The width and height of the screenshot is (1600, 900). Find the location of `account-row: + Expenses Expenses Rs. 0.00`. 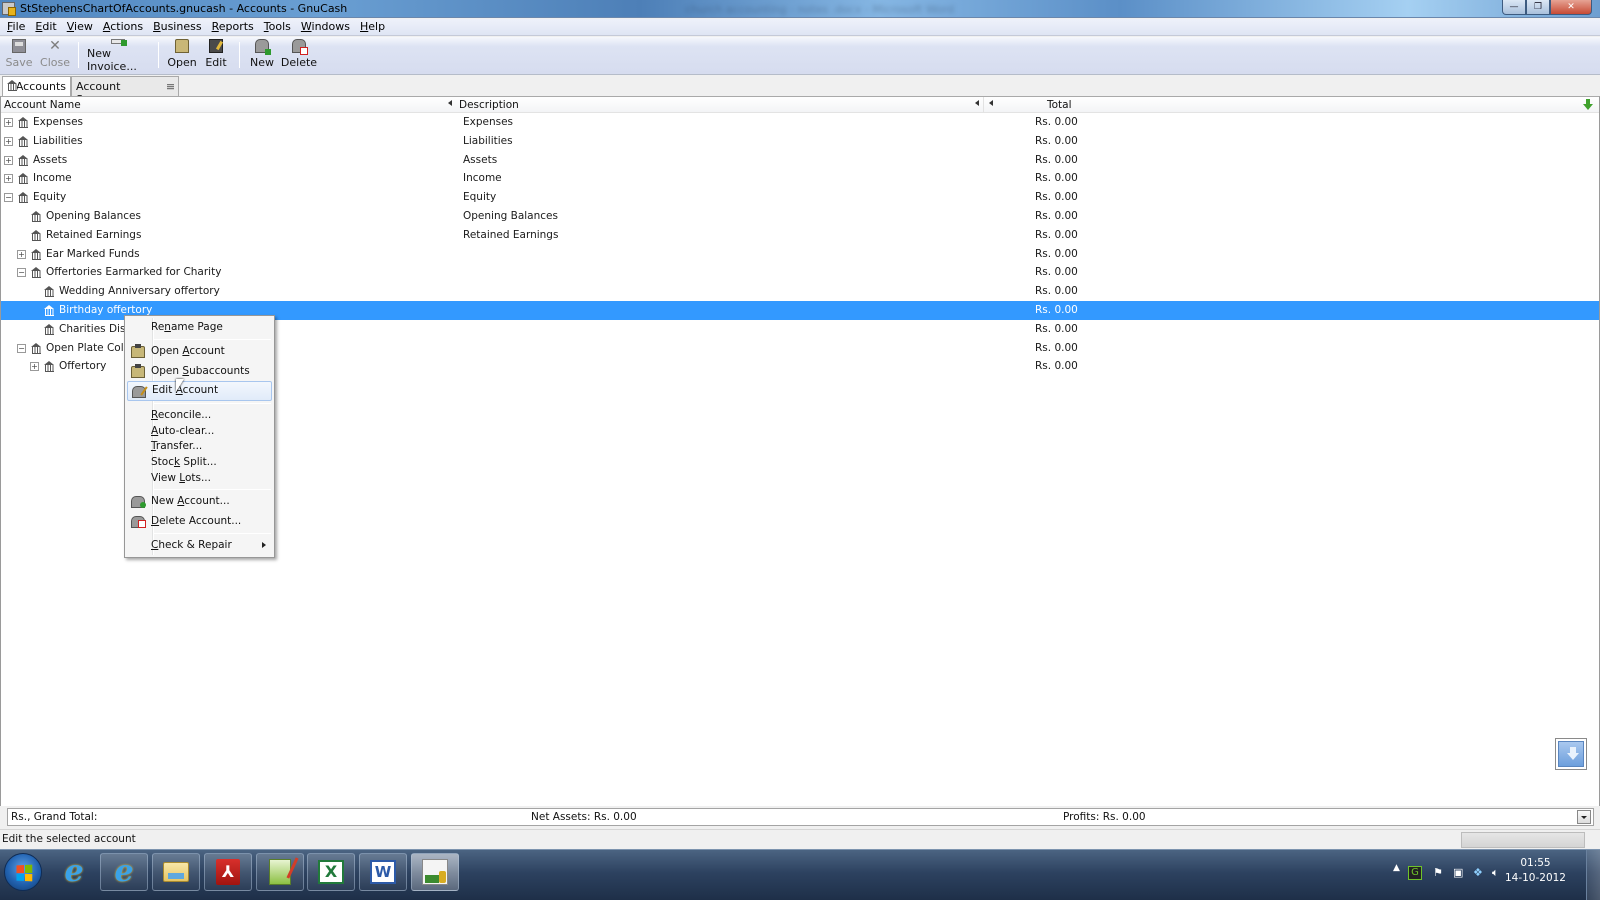

account-row: + Expenses Expenses Rs. 0.00 is located at coordinates (800, 122).